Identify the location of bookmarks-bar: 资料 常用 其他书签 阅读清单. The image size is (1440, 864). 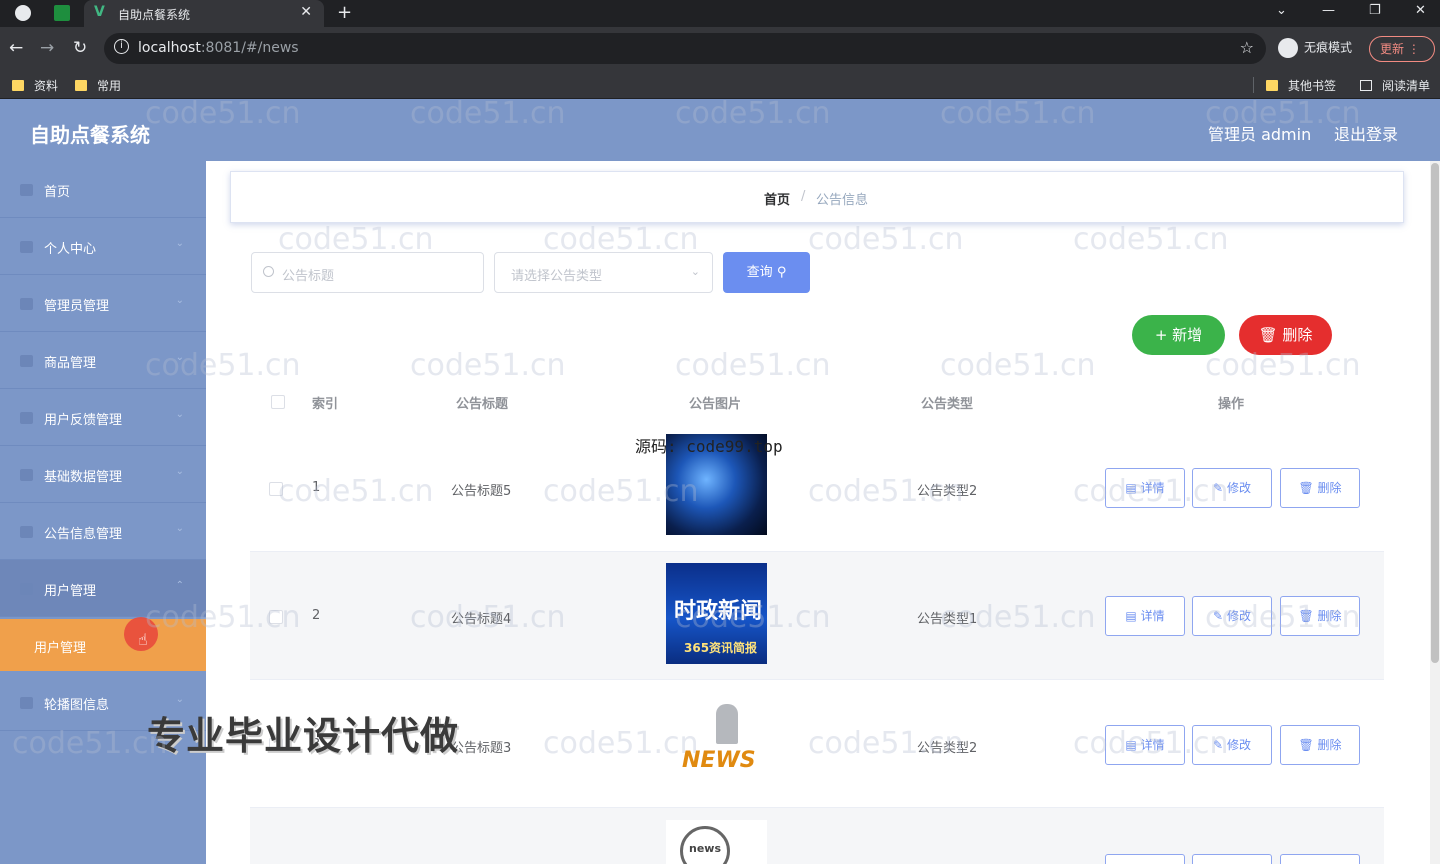
(720, 85).